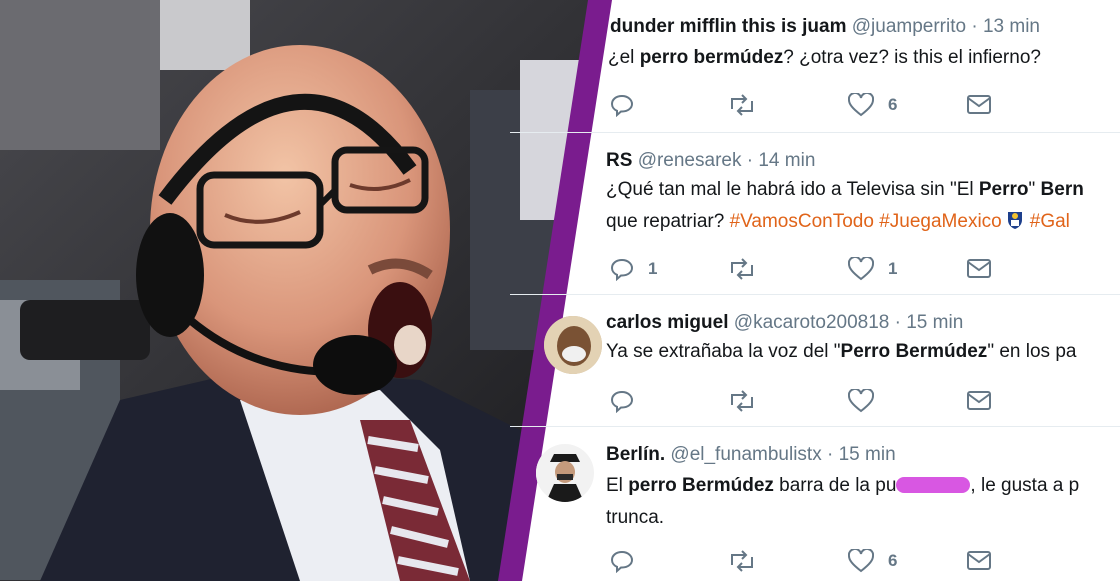 The height and width of the screenshot is (581, 1120). Describe the element at coordinates (912, 57) in the screenshot. I see `tweet-text-part: ? ¿otra vez? is this el infierno?` at that location.